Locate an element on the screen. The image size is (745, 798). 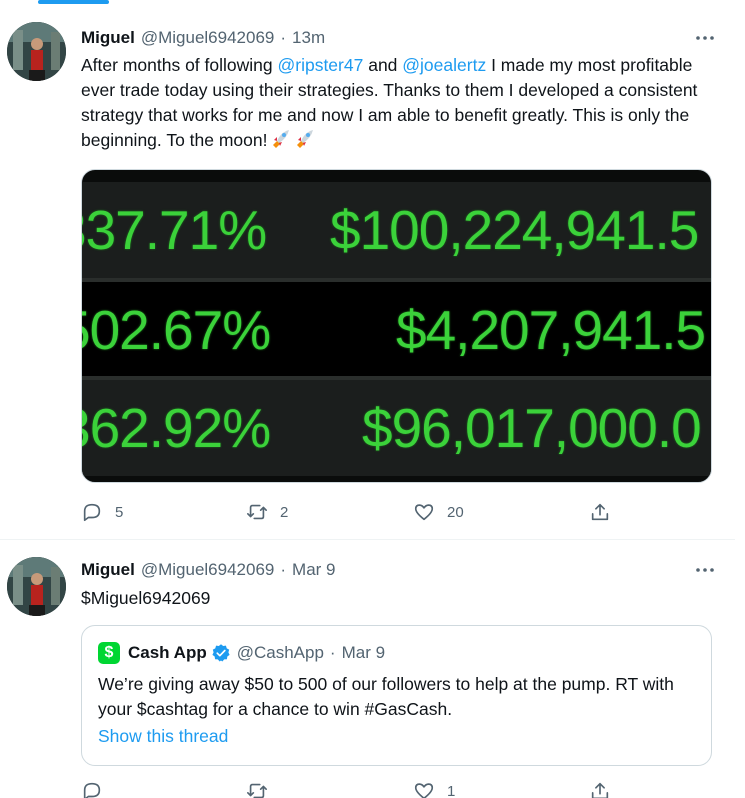
active-tab-indicator is located at coordinates (73, 2).